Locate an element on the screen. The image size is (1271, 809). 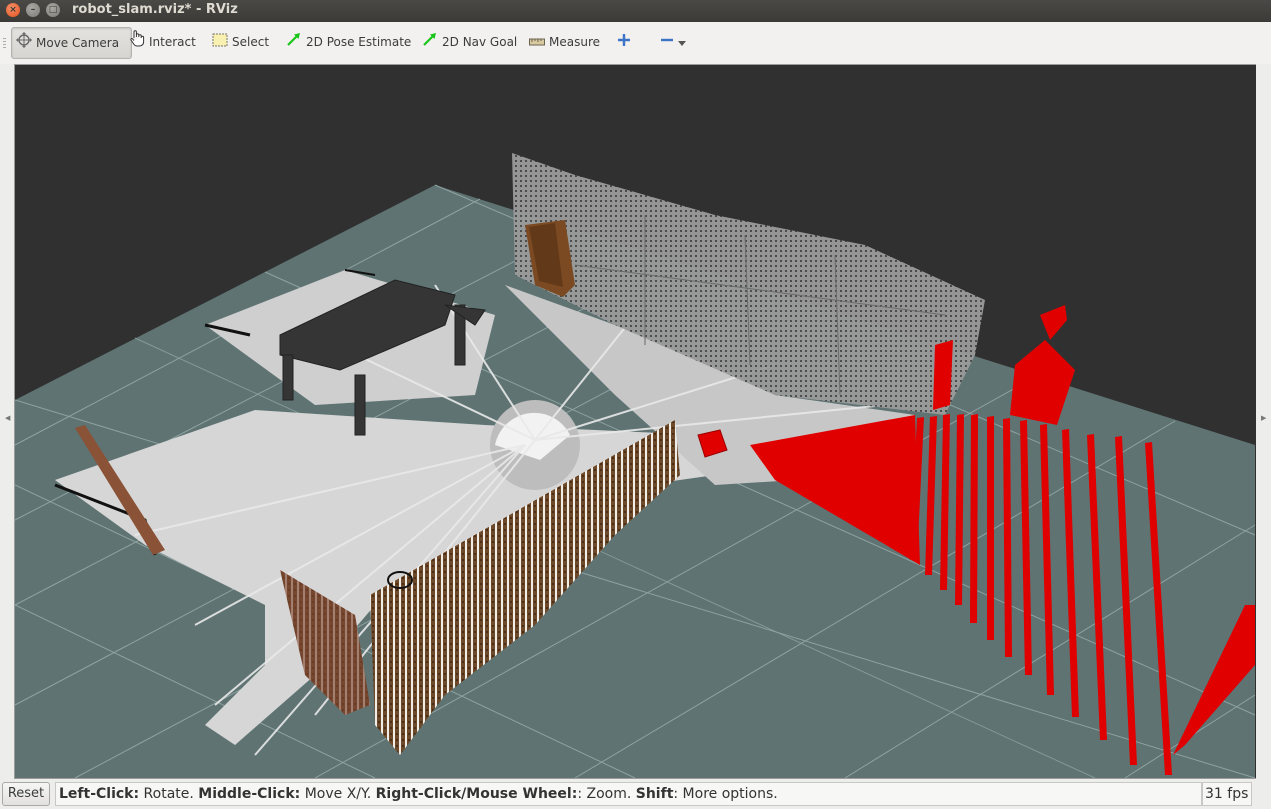
measure-tool: Measure is located at coordinates (564, 42).